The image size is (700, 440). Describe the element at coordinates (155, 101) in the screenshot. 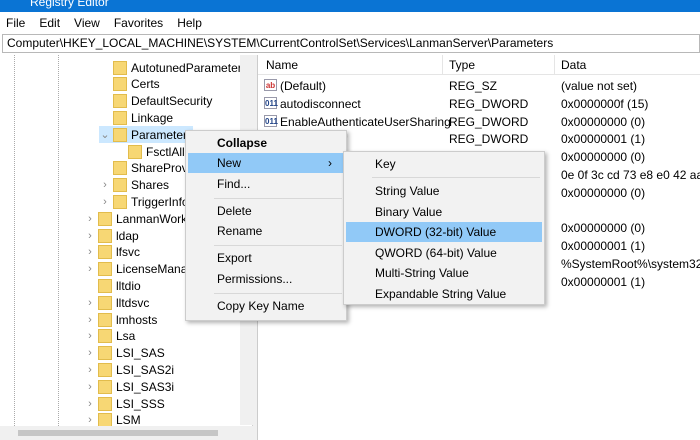

I see `tree-node: DefaultSecurity` at that location.